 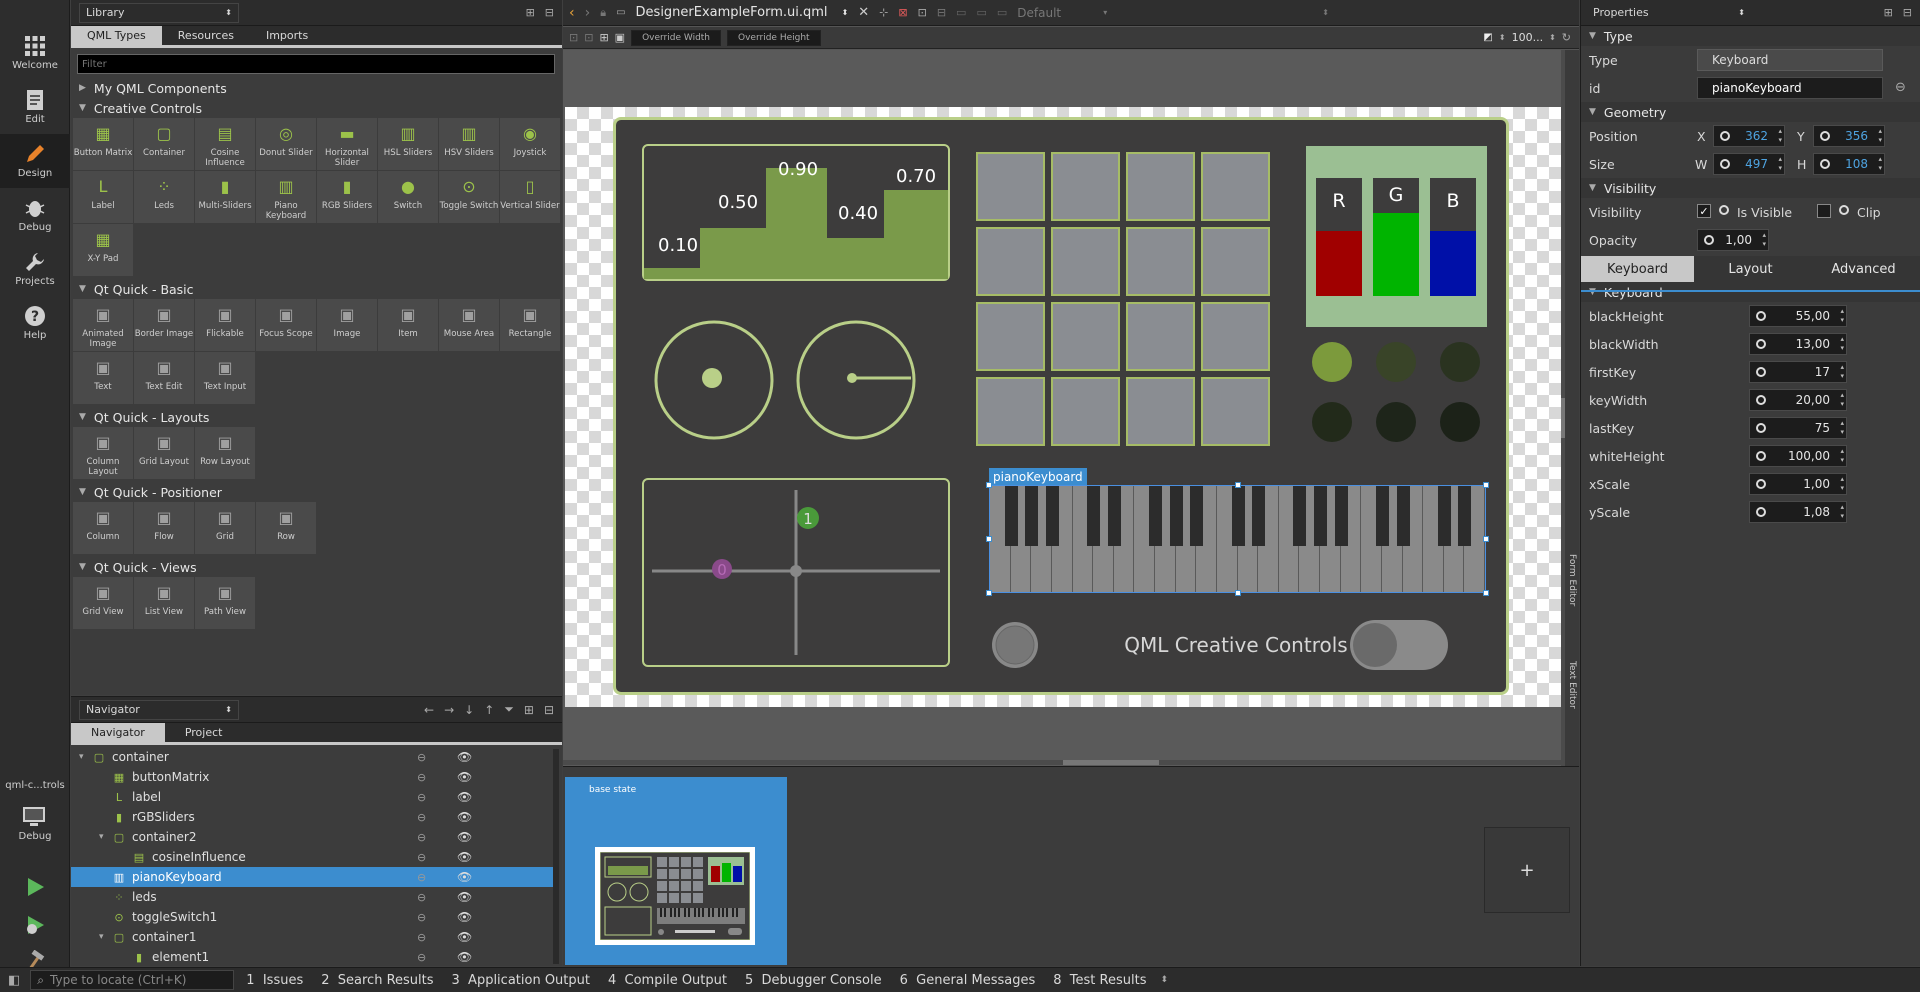 I want to click on tab-layout: Layout, so click(x=1750, y=269).